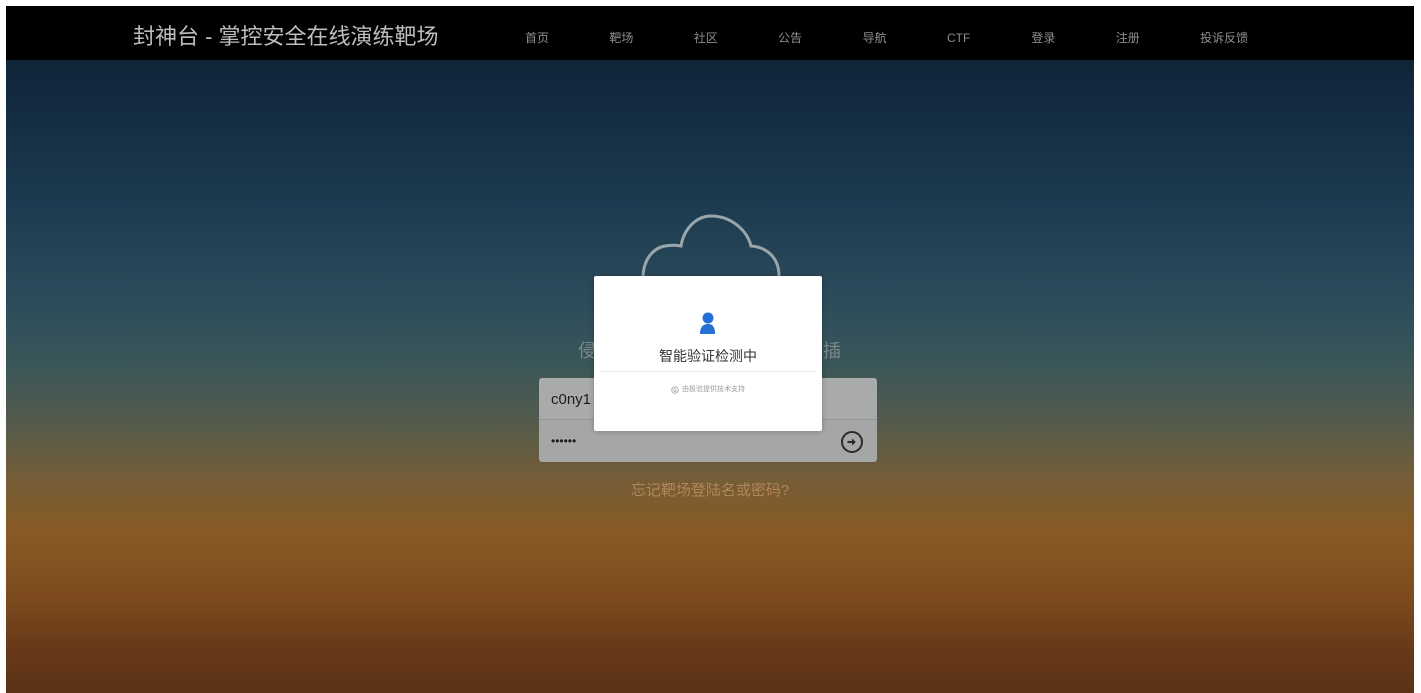 The width and height of the screenshot is (1421, 693). Describe the element at coordinates (1242, 38) in the screenshot. I see `nav-item-feedback: 投诉反馈` at that location.